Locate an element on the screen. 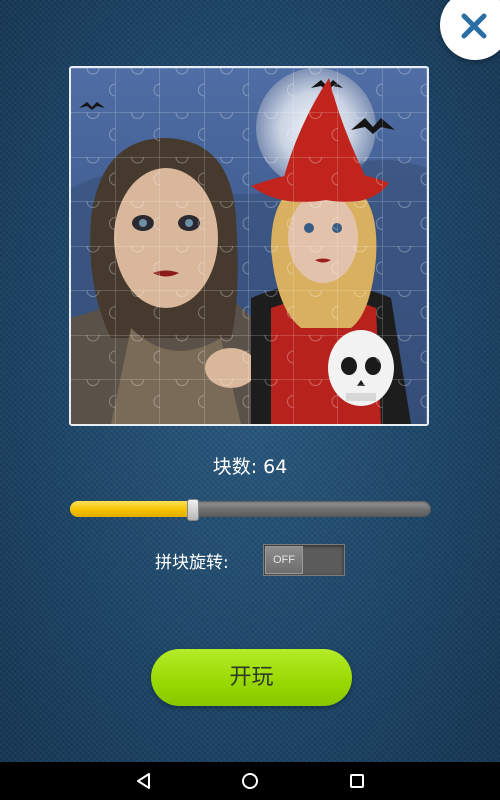  home-button is located at coordinates (250, 781).